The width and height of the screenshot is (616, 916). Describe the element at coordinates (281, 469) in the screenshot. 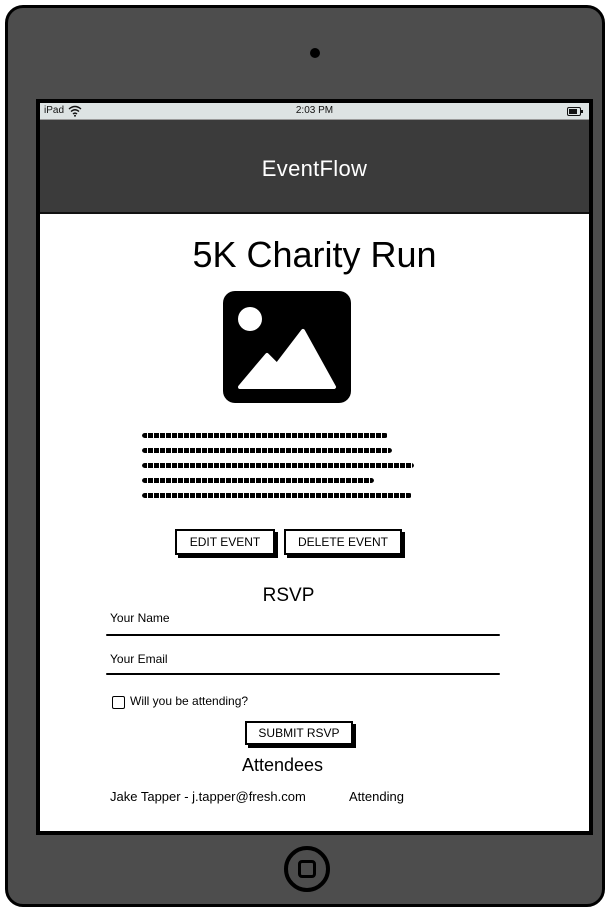

I see `event-description` at that location.